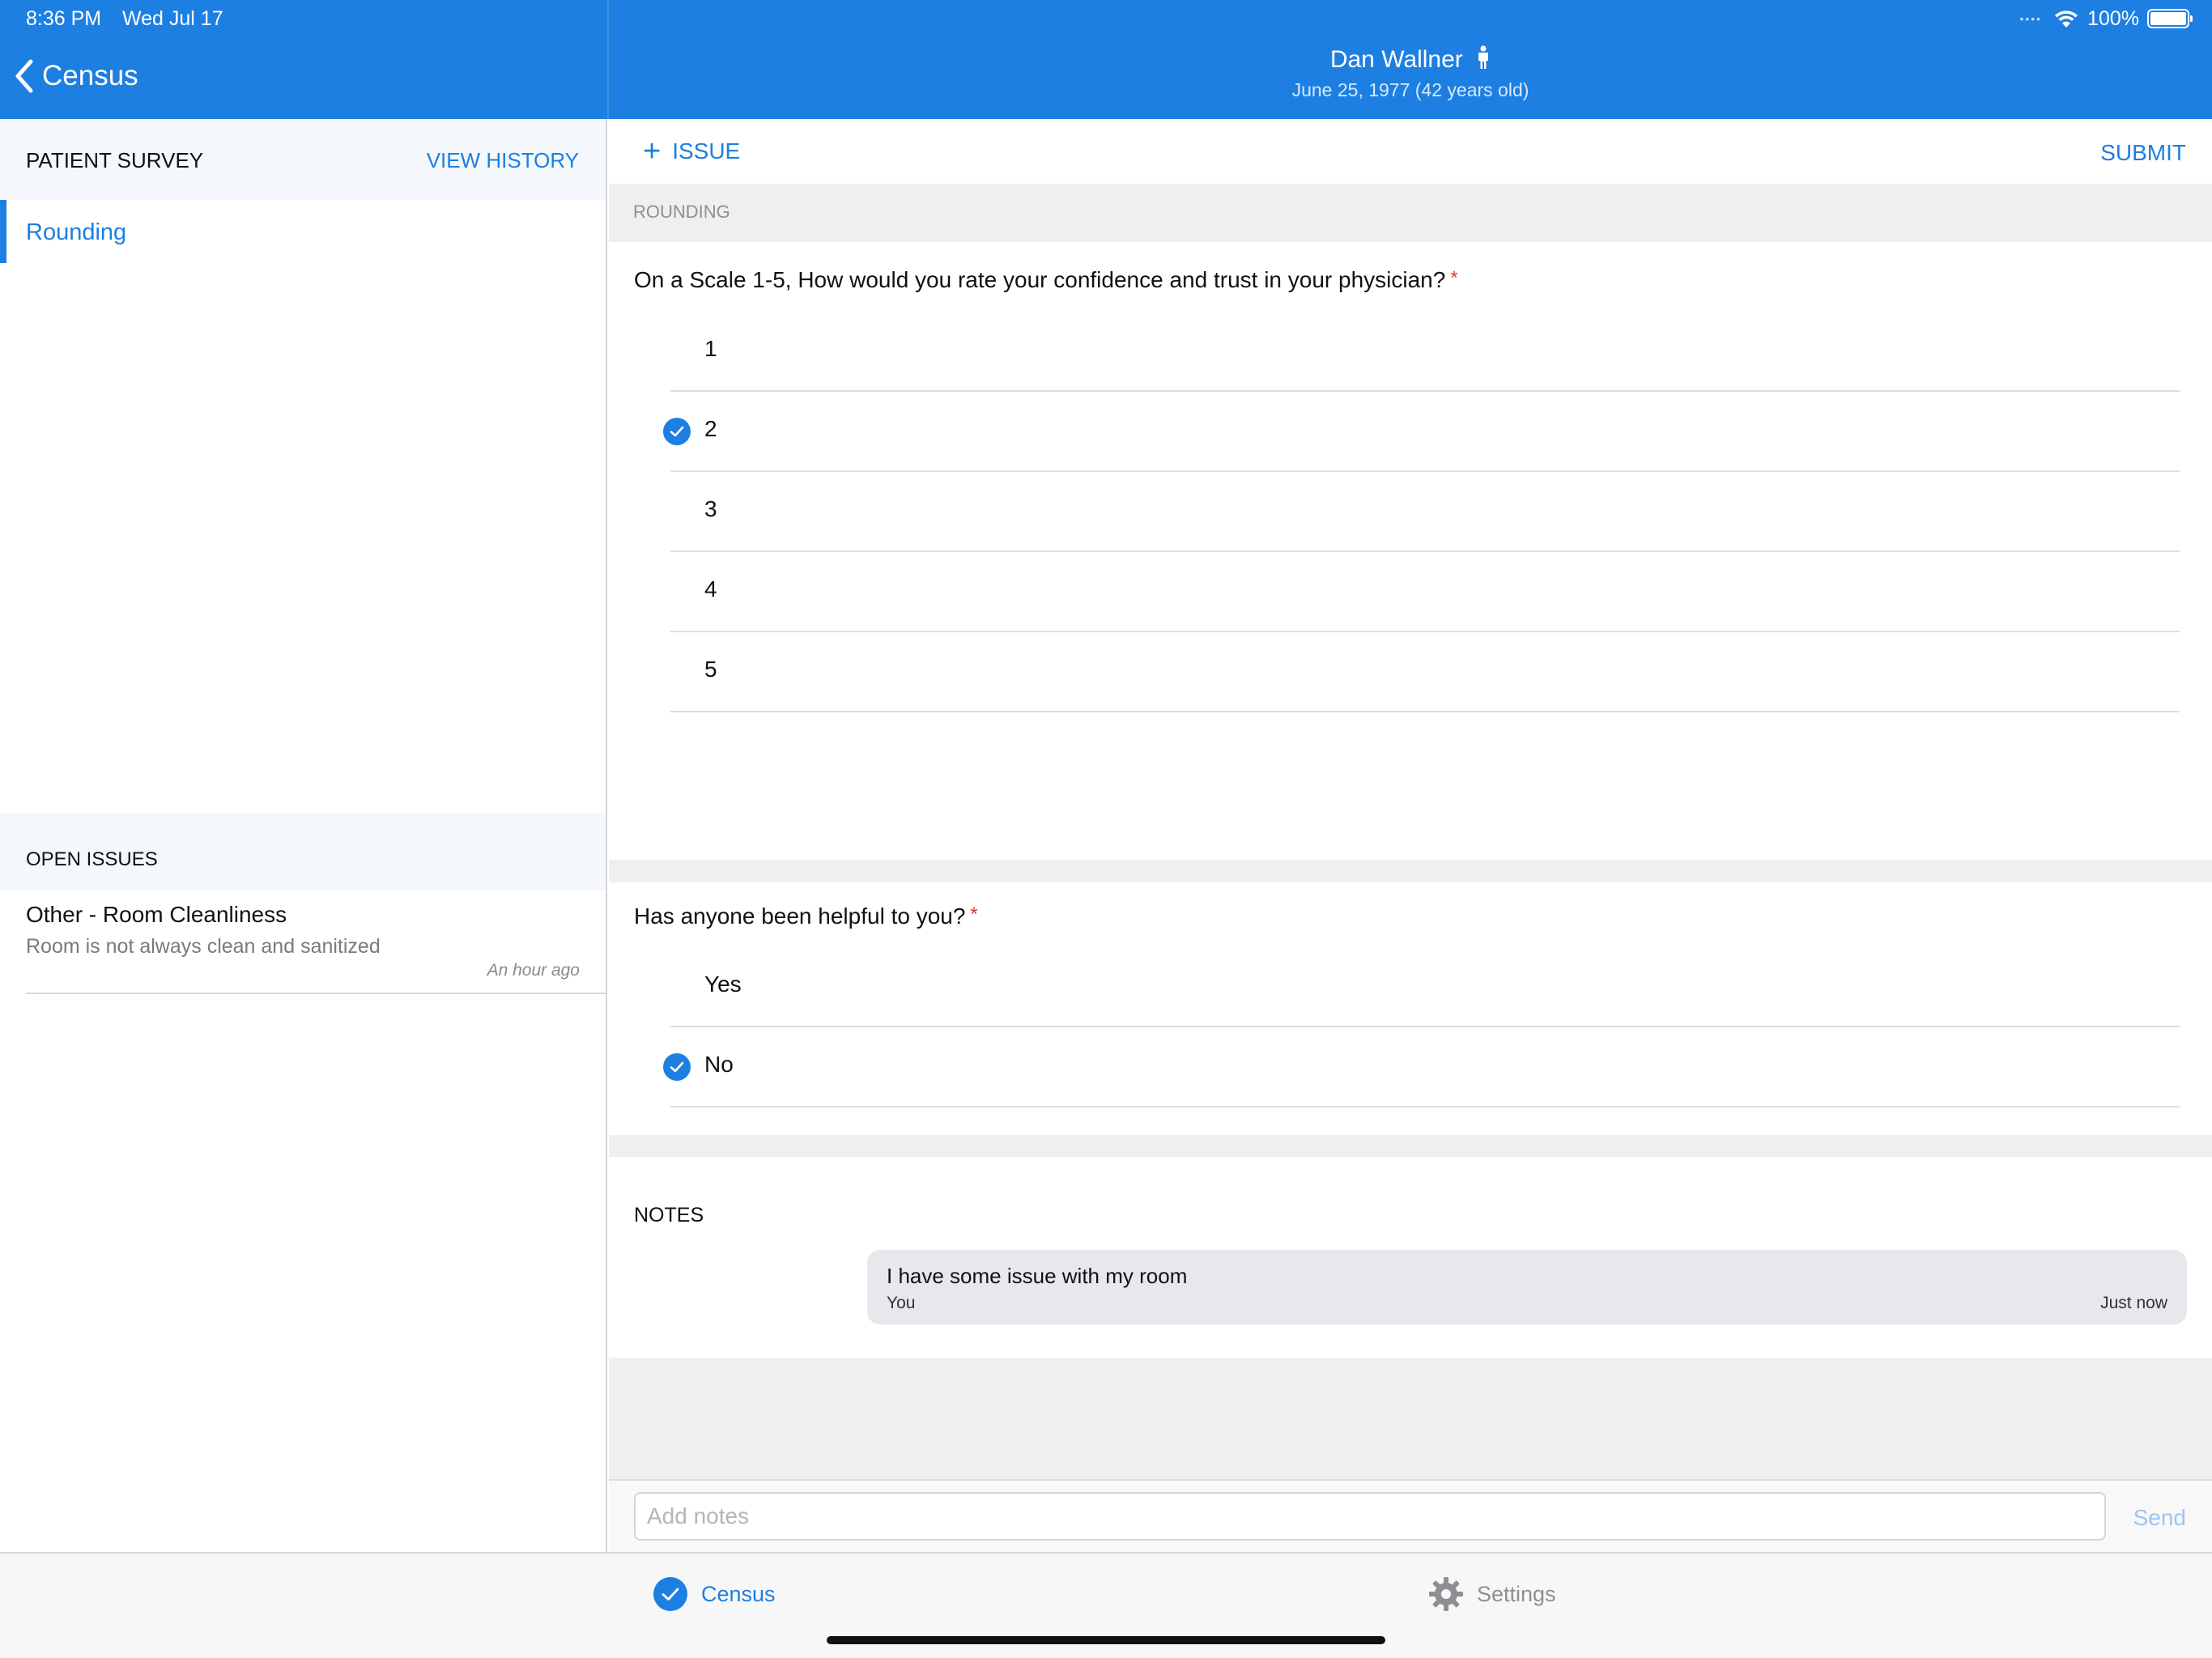  Describe the element at coordinates (652, 151) in the screenshot. I see `plus-icon: +` at that location.